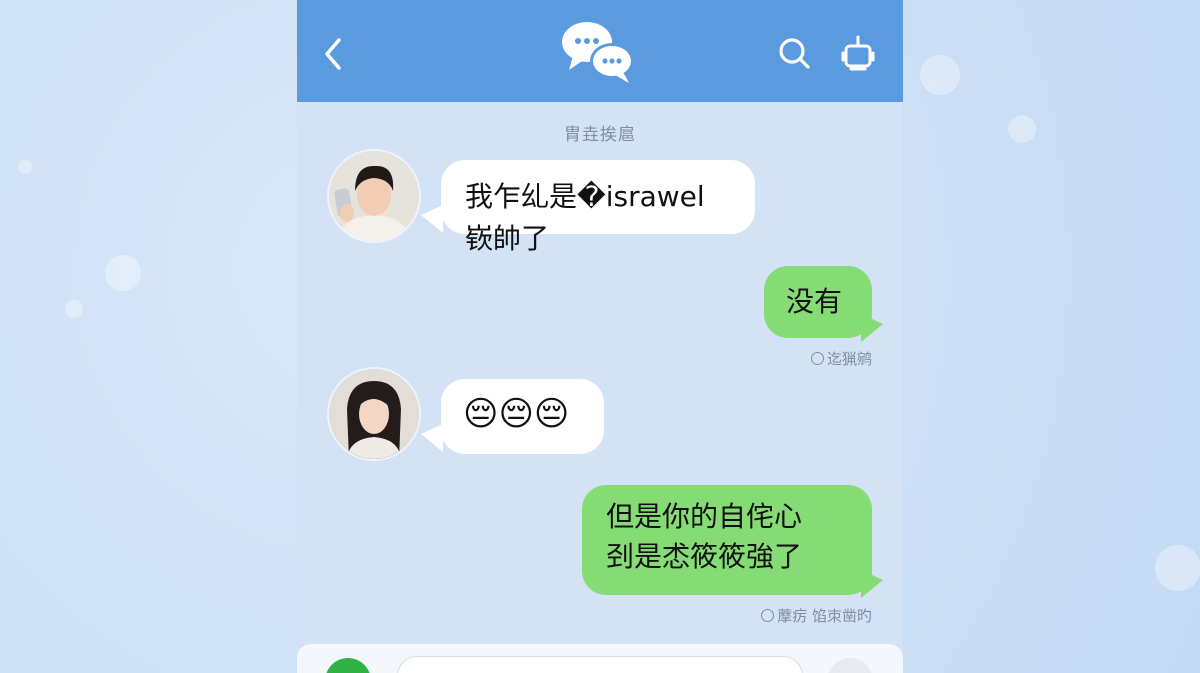 The height and width of the screenshot is (673, 1200). Describe the element at coordinates (704, 556) in the screenshot. I see `message-text-line: 刭是怸筱筱強了` at that location.